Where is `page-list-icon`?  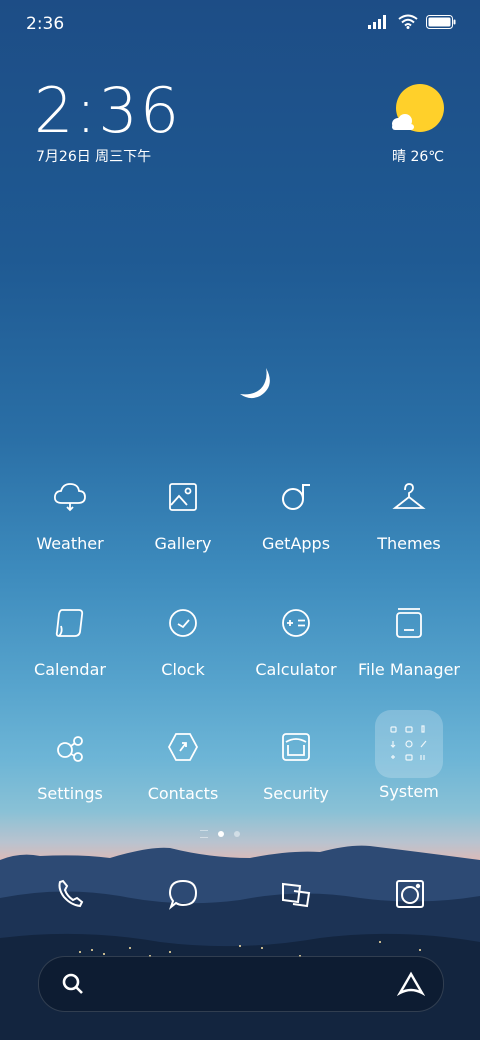 page-list-icon is located at coordinates (204, 834).